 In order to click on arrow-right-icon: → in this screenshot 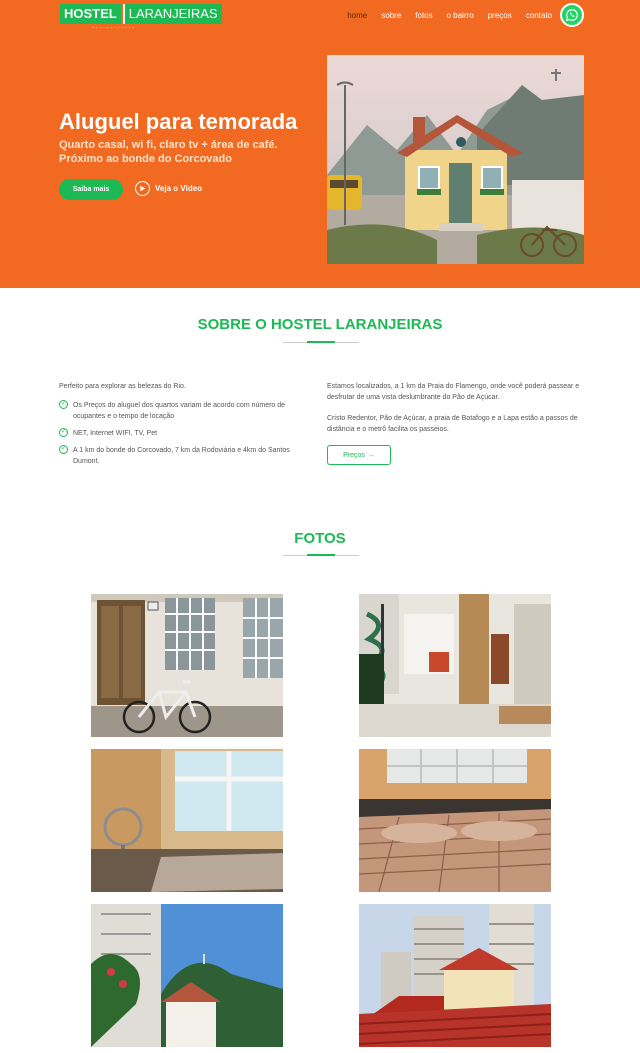, I will do `click(371, 455)`.